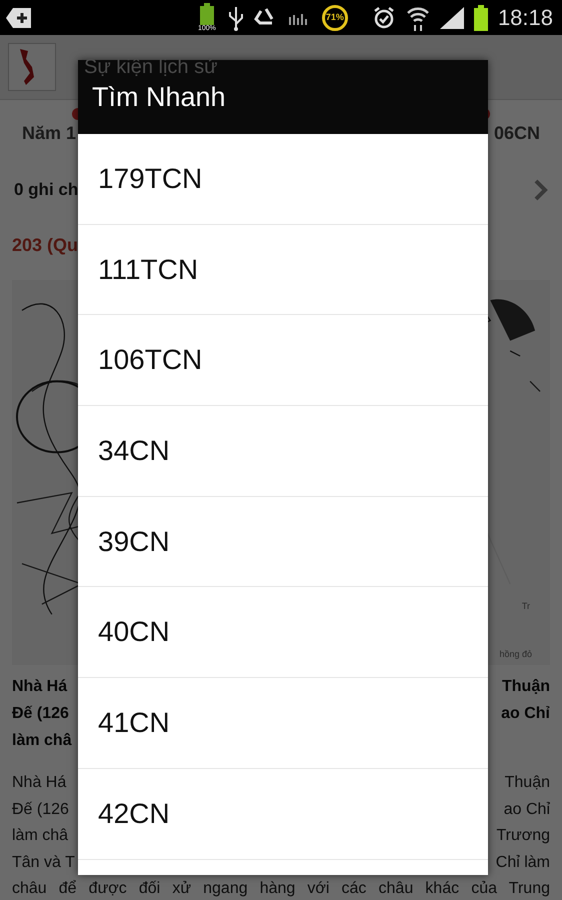 The image size is (562, 900). What do you see at coordinates (46, 189) in the screenshot?
I see `notes-count: 0 ghi ch` at bounding box center [46, 189].